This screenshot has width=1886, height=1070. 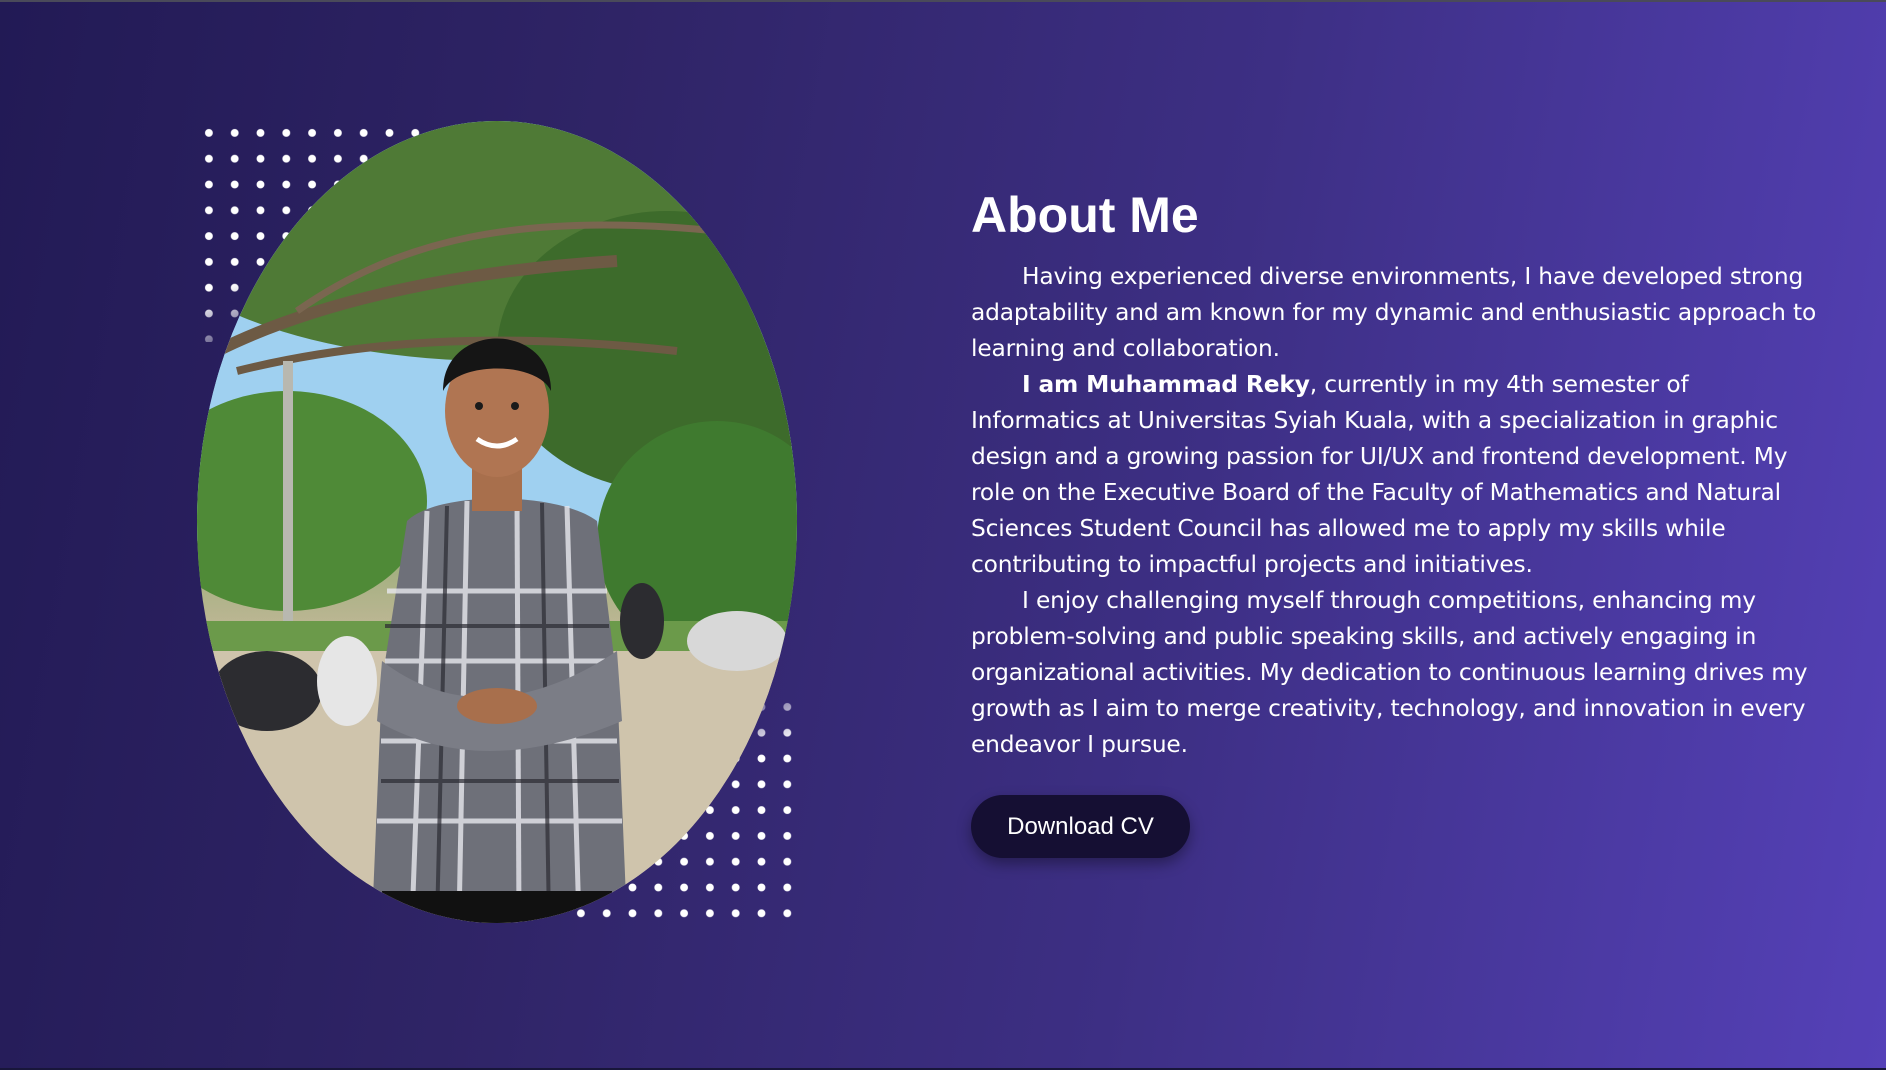 I want to click on page-title: About Me, so click(x=1085, y=215).